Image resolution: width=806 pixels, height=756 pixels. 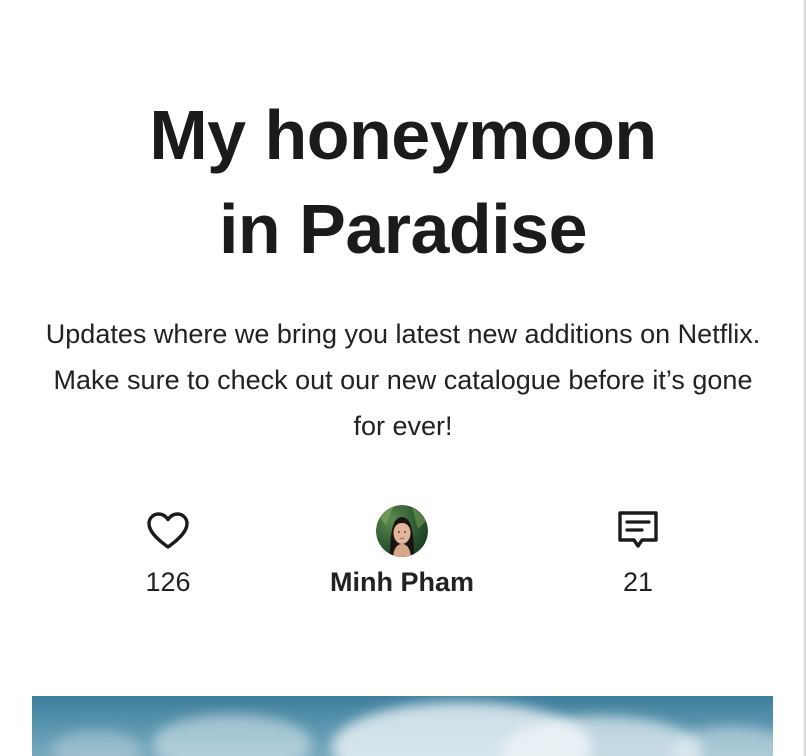 What do you see at coordinates (168, 582) in the screenshot?
I see `likes-count: 126` at bounding box center [168, 582].